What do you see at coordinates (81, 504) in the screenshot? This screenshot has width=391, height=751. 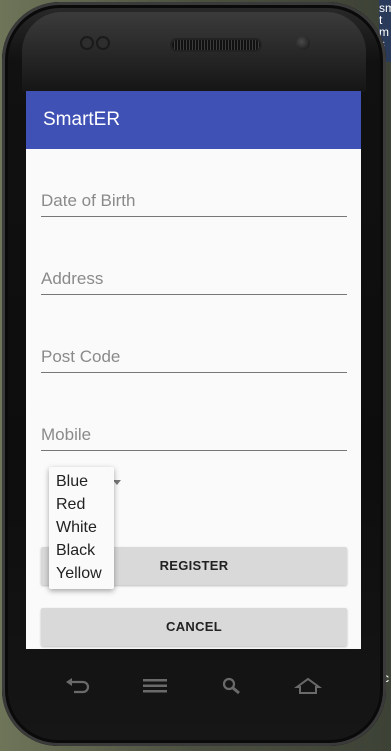 I see `dropdown-option-red: Red` at bounding box center [81, 504].